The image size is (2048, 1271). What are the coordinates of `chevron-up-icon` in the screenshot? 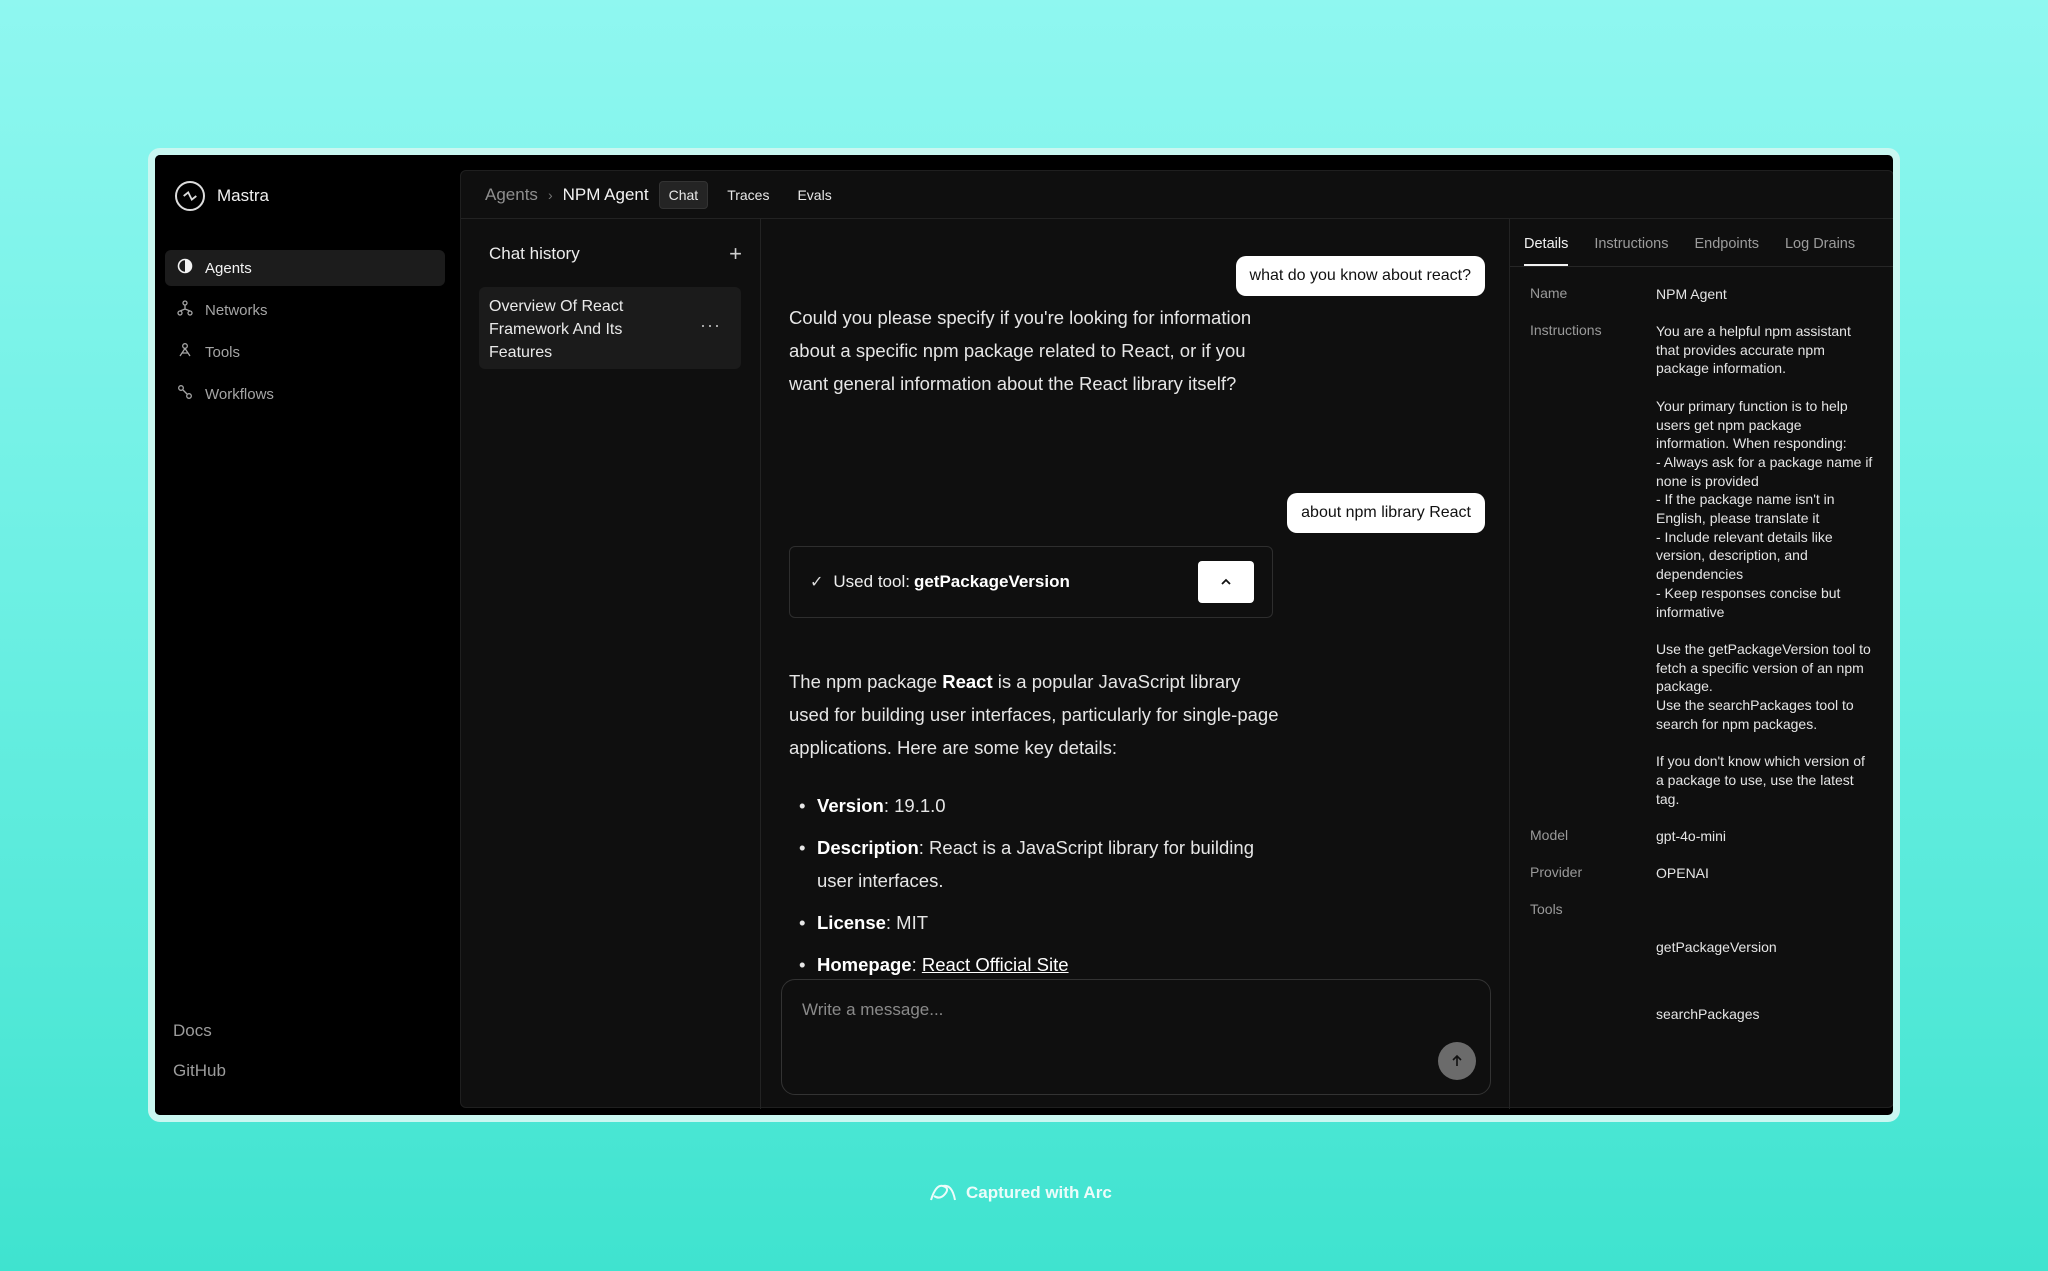 It's located at (1226, 581).